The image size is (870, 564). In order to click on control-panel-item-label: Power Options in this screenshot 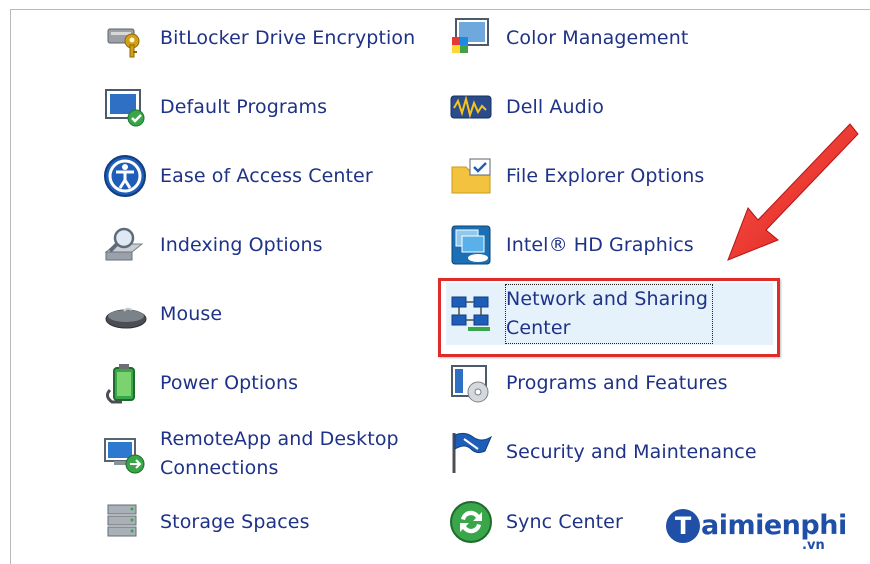, I will do `click(229, 382)`.